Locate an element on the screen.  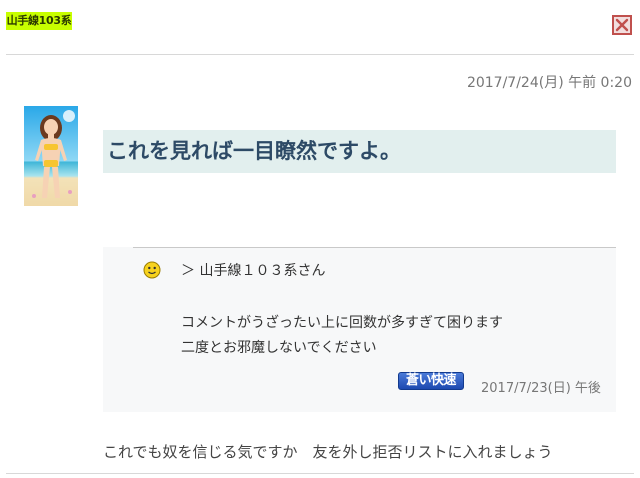
post-date: 2017/7/24(月) 午前 0:20 is located at coordinates (549, 83).